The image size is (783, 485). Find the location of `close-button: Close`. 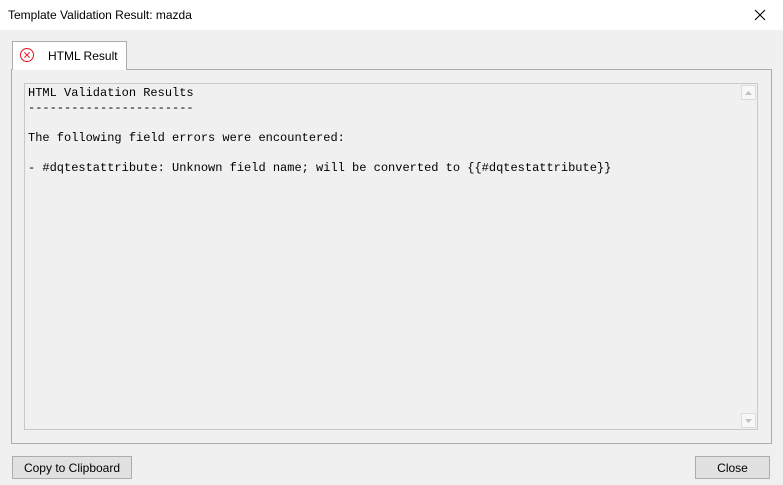

close-button: Close is located at coordinates (732, 467).